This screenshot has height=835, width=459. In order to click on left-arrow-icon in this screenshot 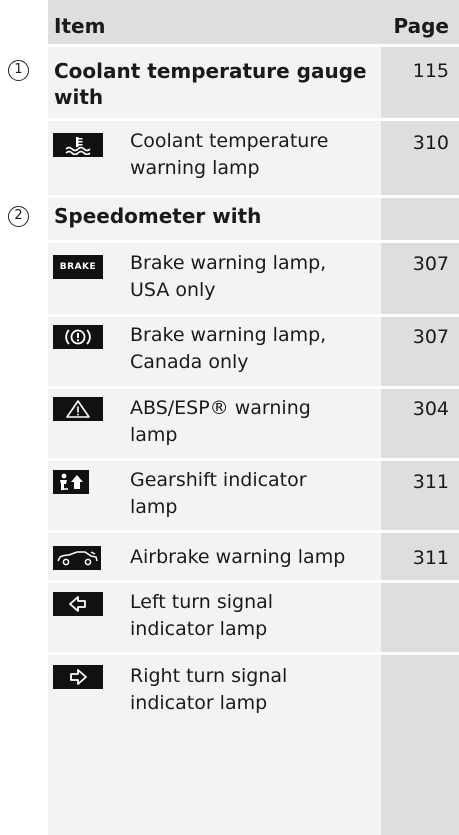, I will do `click(78, 604)`.